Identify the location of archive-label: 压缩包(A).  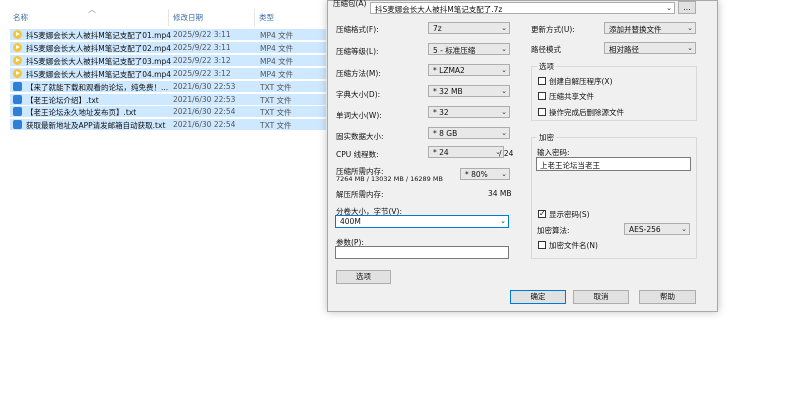
(350, 4).